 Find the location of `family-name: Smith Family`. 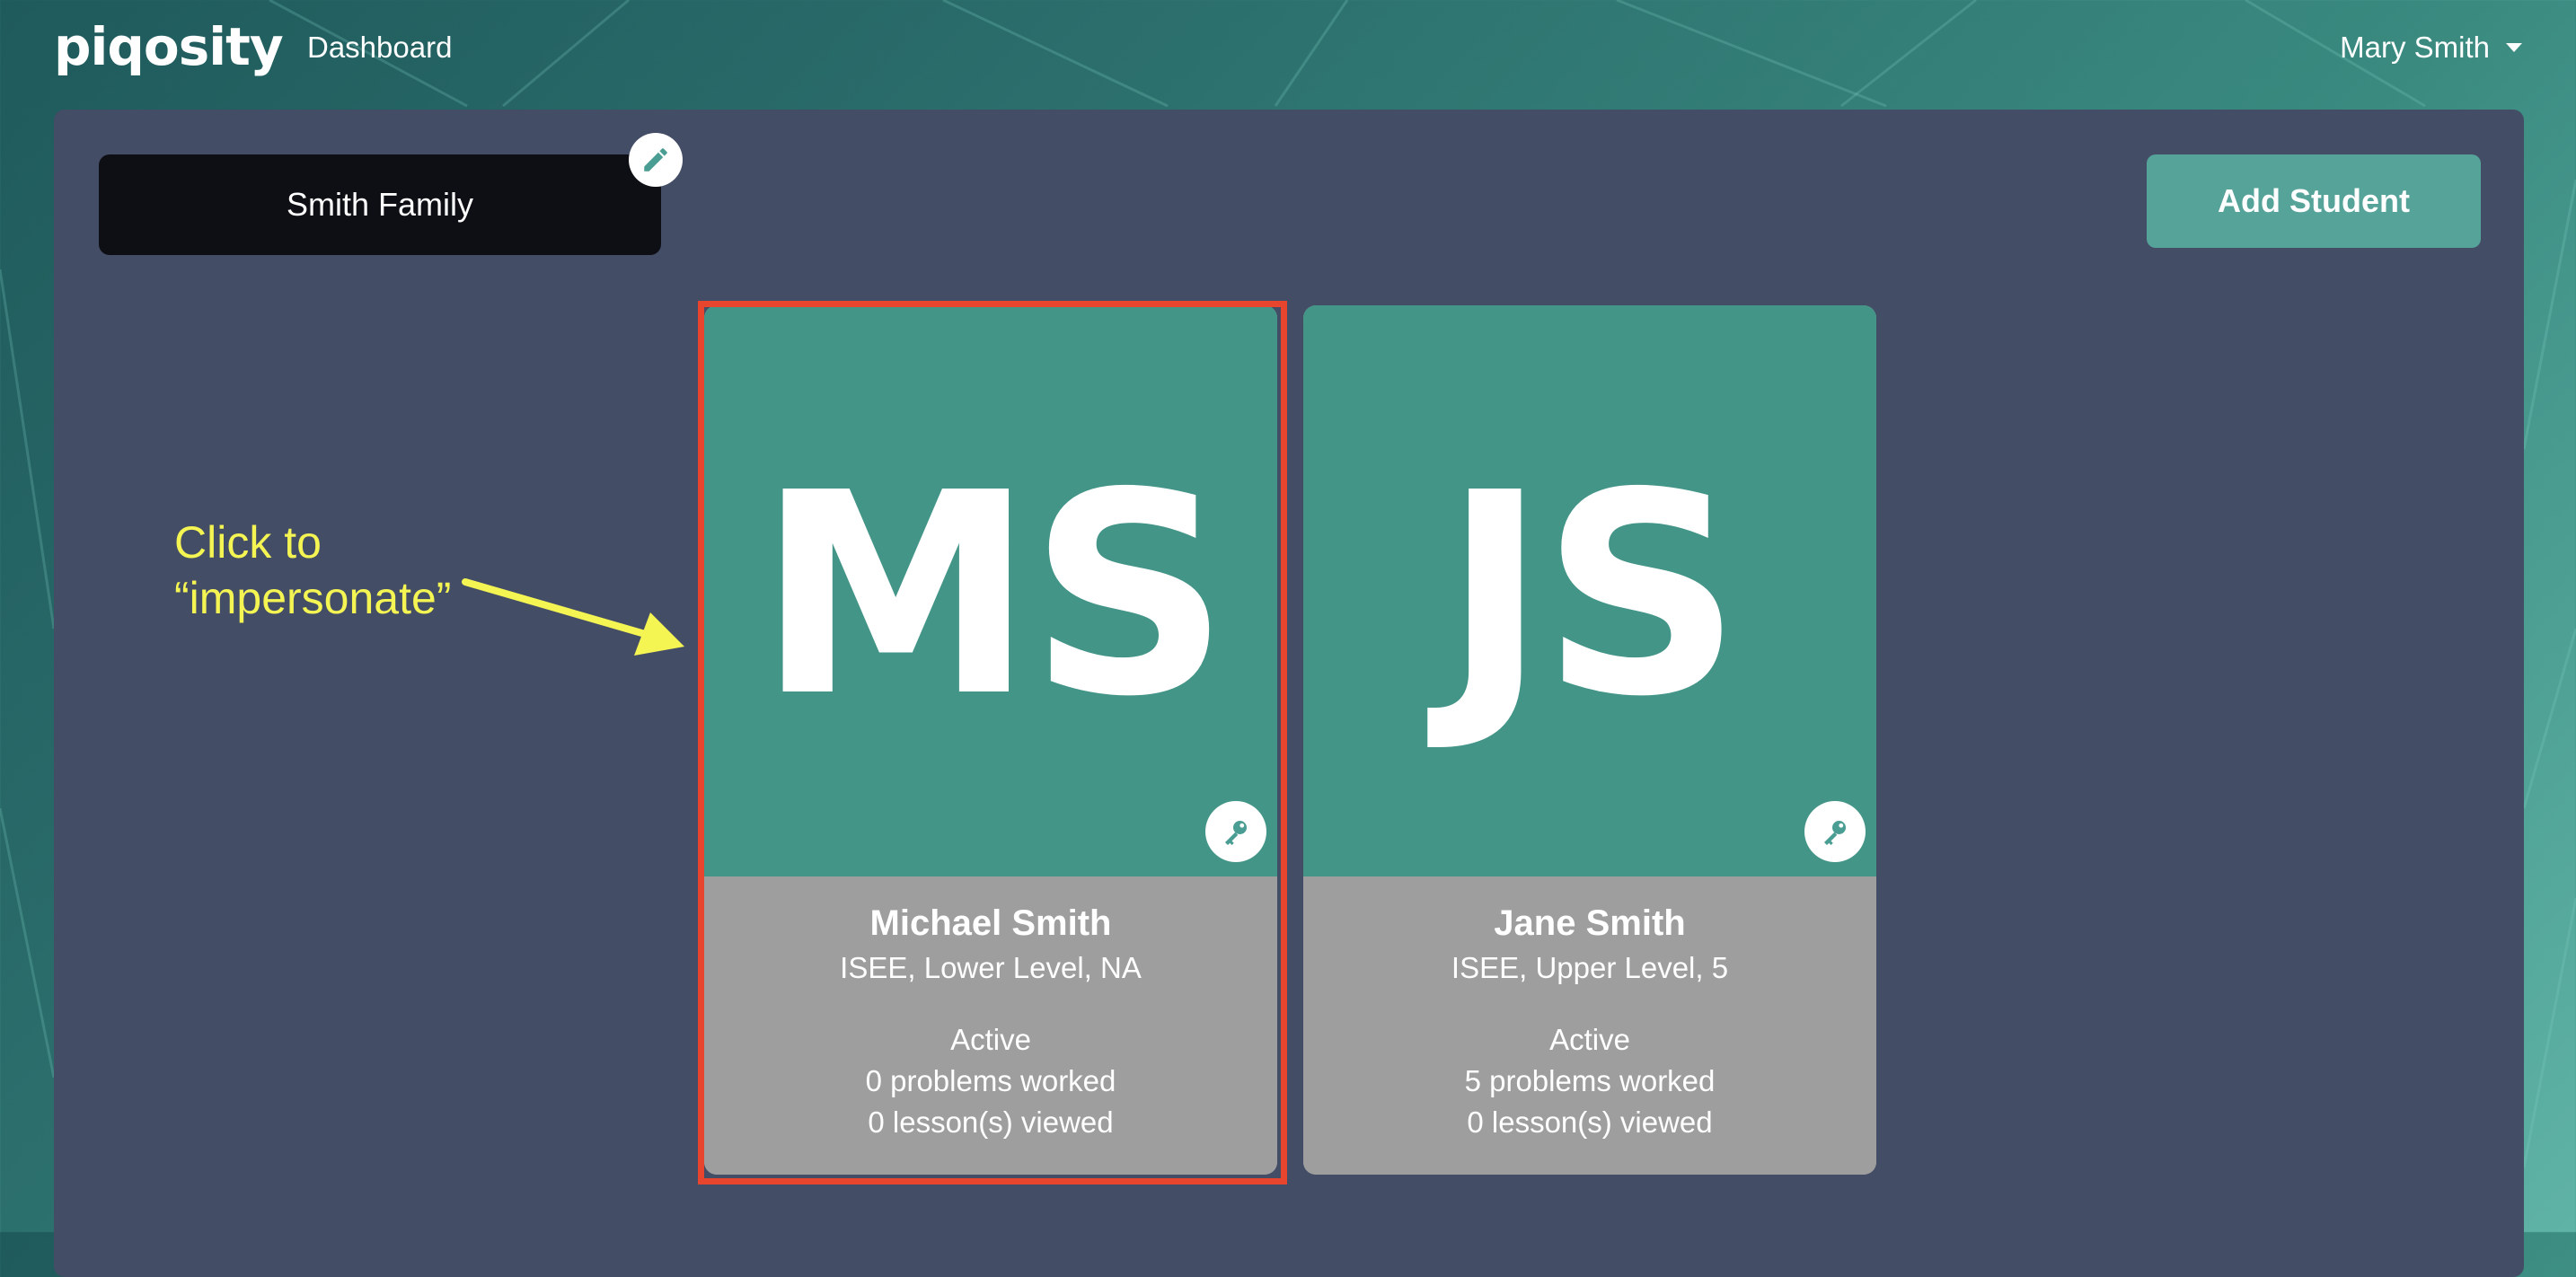

family-name: Smith Family is located at coordinates (380, 205).